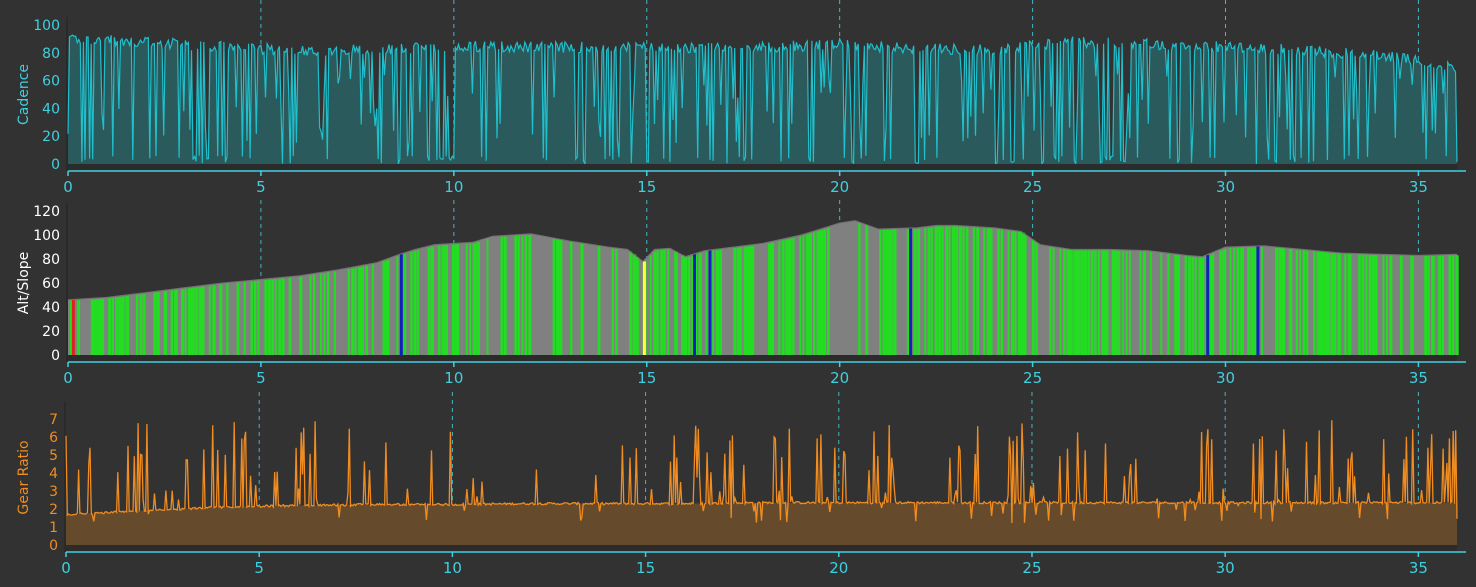 Image resolution: width=1476 pixels, height=587 pixels. What do you see at coordinates (53, 510) in the screenshot?
I see `gear-y-tick-label: 2` at bounding box center [53, 510].